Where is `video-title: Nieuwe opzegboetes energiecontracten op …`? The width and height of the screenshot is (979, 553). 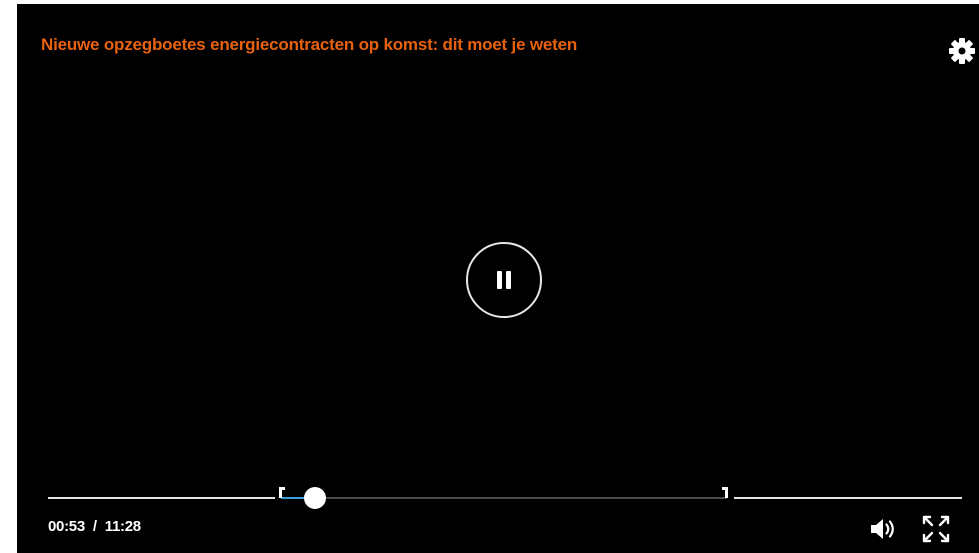
video-title: Nieuwe opzegboetes energiecontracten op … is located at coordinates (309, 44).